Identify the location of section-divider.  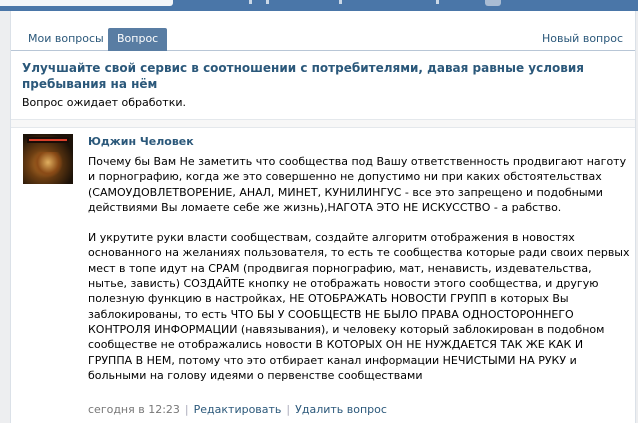
(323, 123).